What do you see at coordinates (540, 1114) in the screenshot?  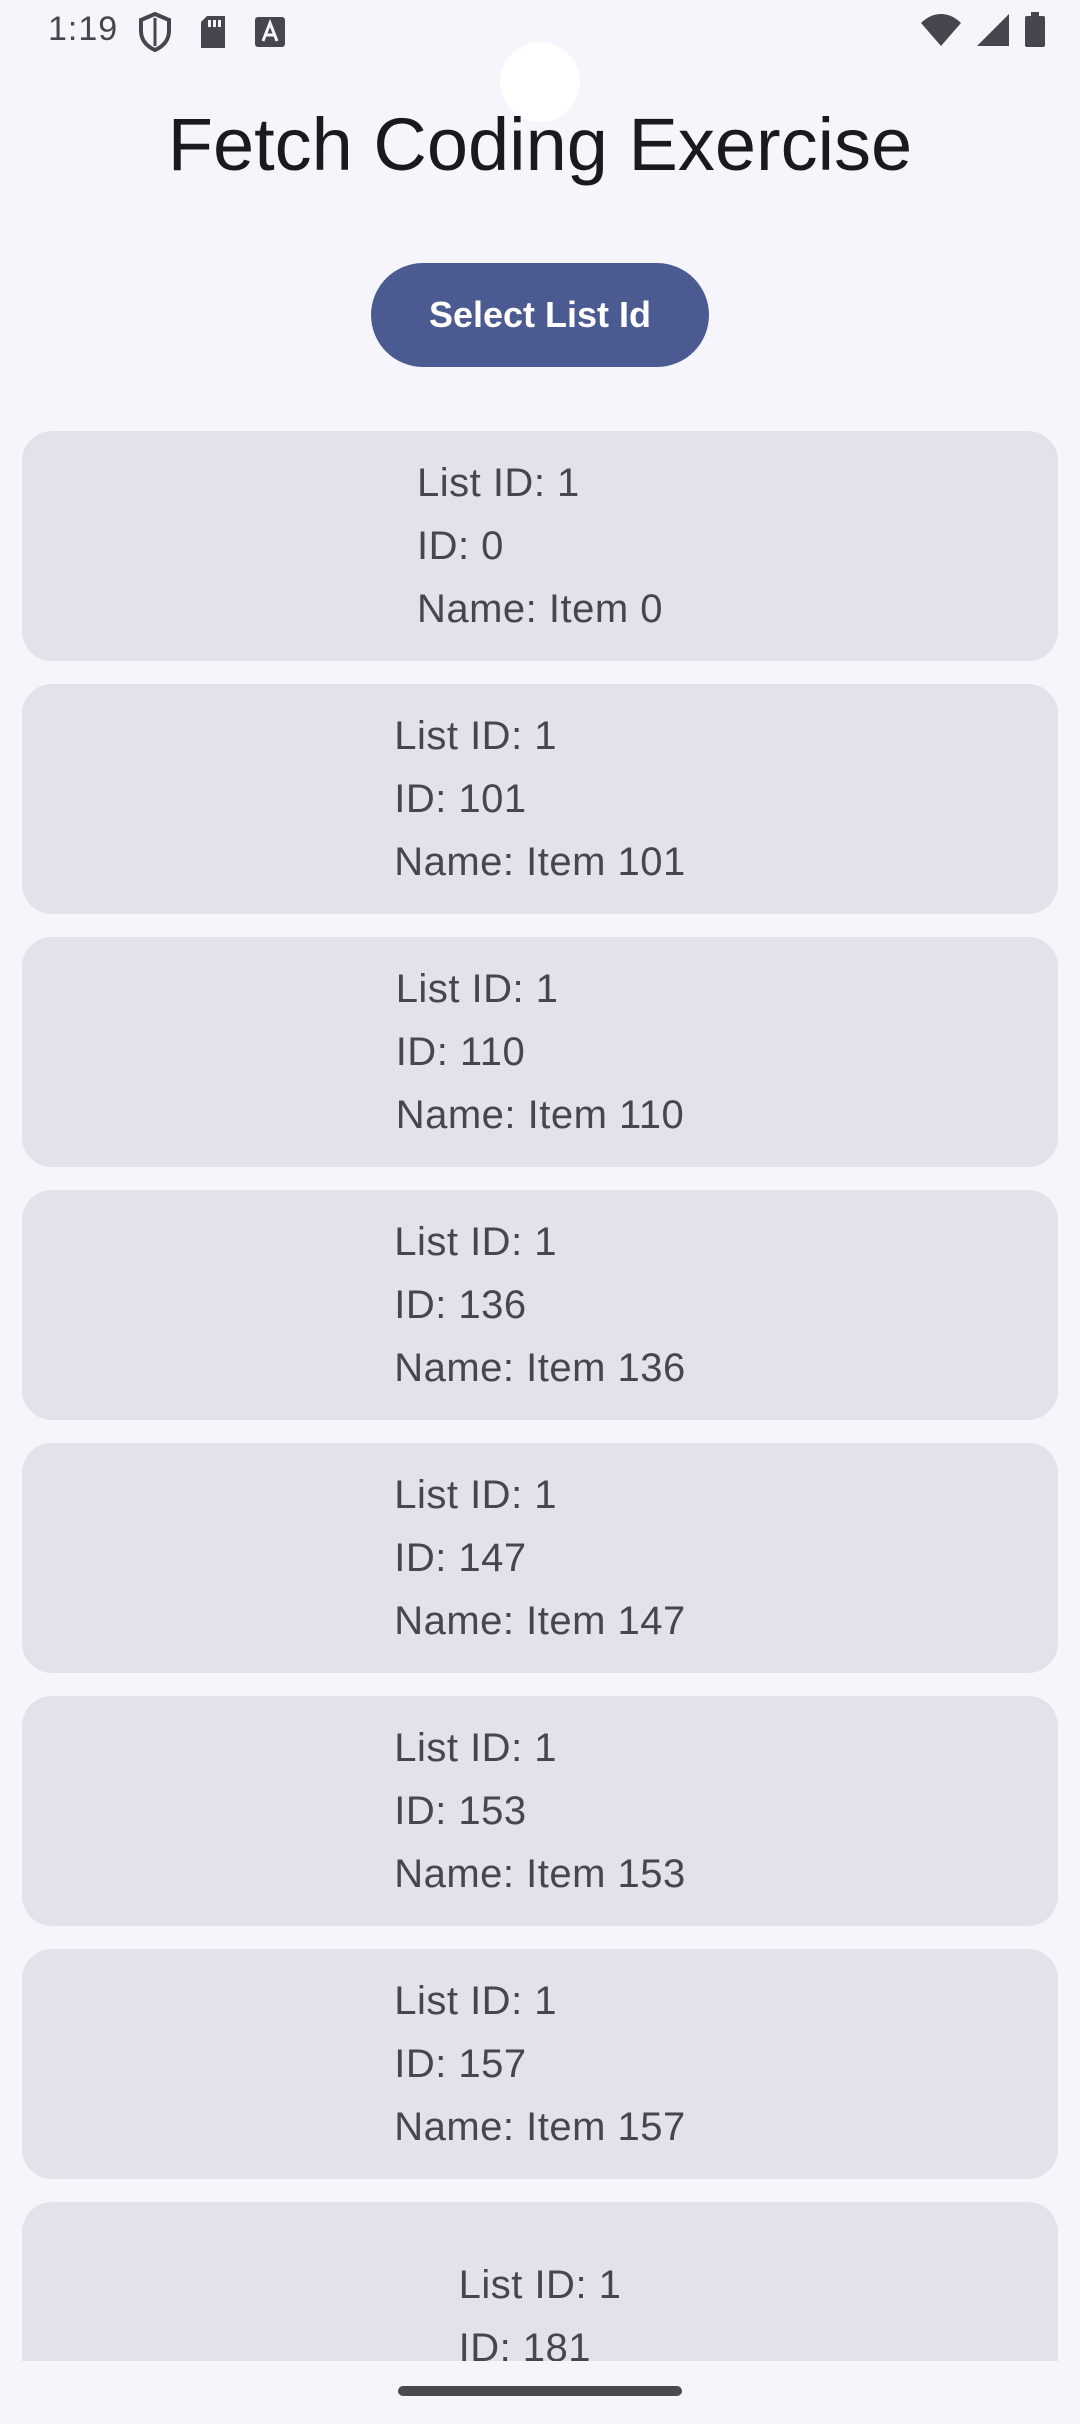 I see `name-text: Name: Item 110` at bounding box center [540, 1114].